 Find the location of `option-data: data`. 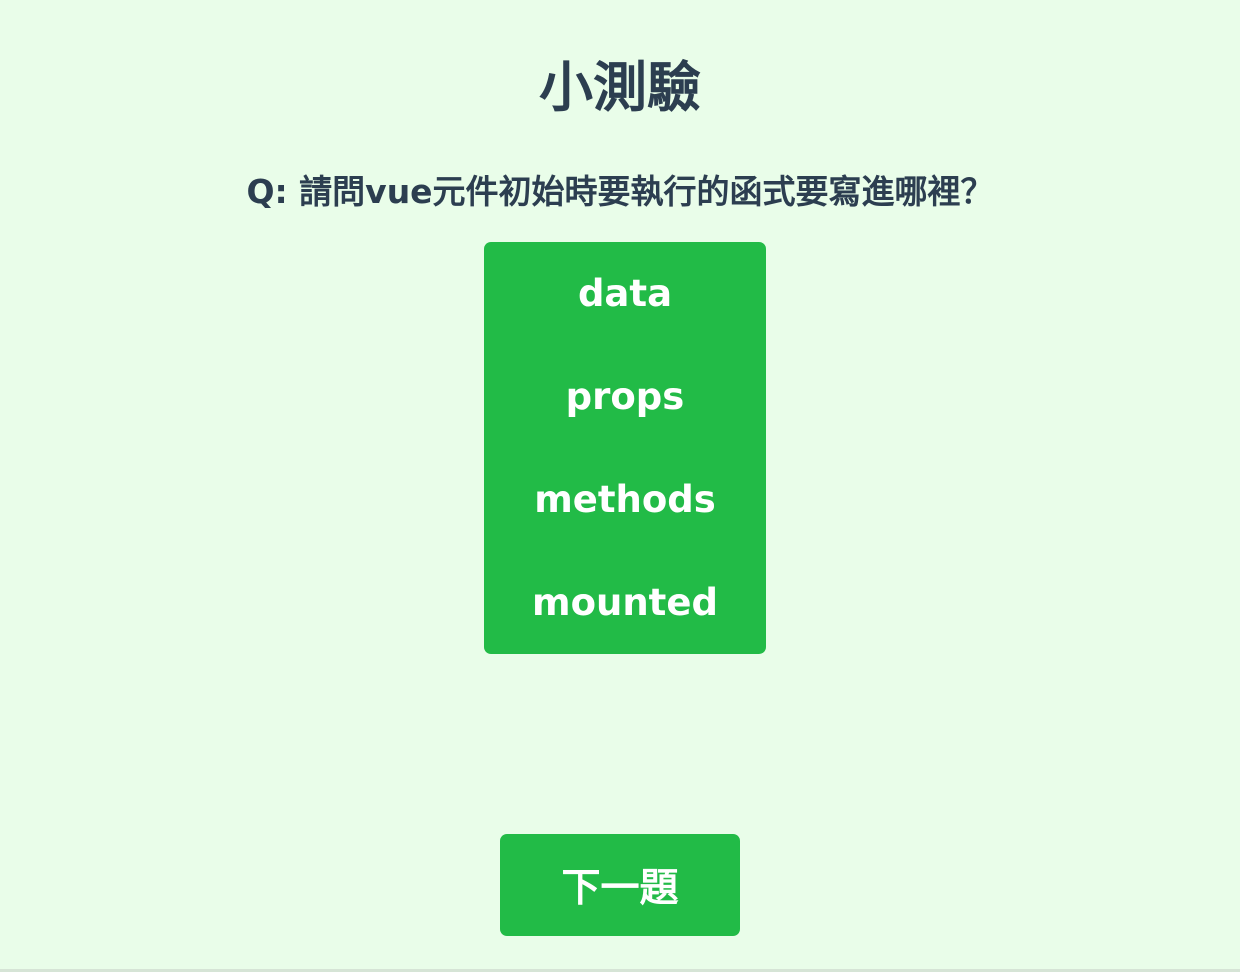

option-data: data is located at coordinates (625, 293).